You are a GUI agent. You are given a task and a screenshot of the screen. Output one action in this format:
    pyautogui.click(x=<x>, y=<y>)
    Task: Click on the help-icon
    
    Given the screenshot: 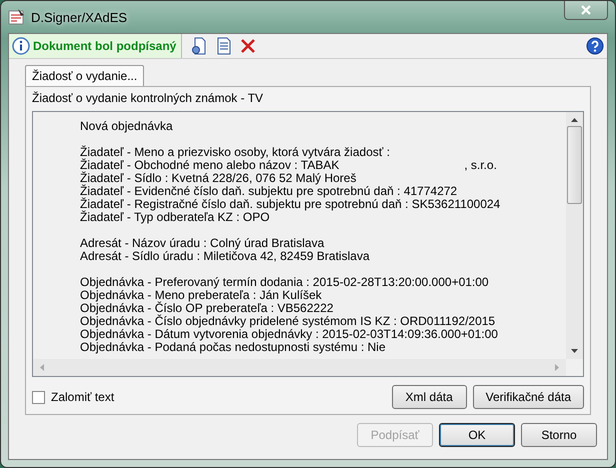 What is the action you would take?
    pyautogui.click(x=595, y=46)
    